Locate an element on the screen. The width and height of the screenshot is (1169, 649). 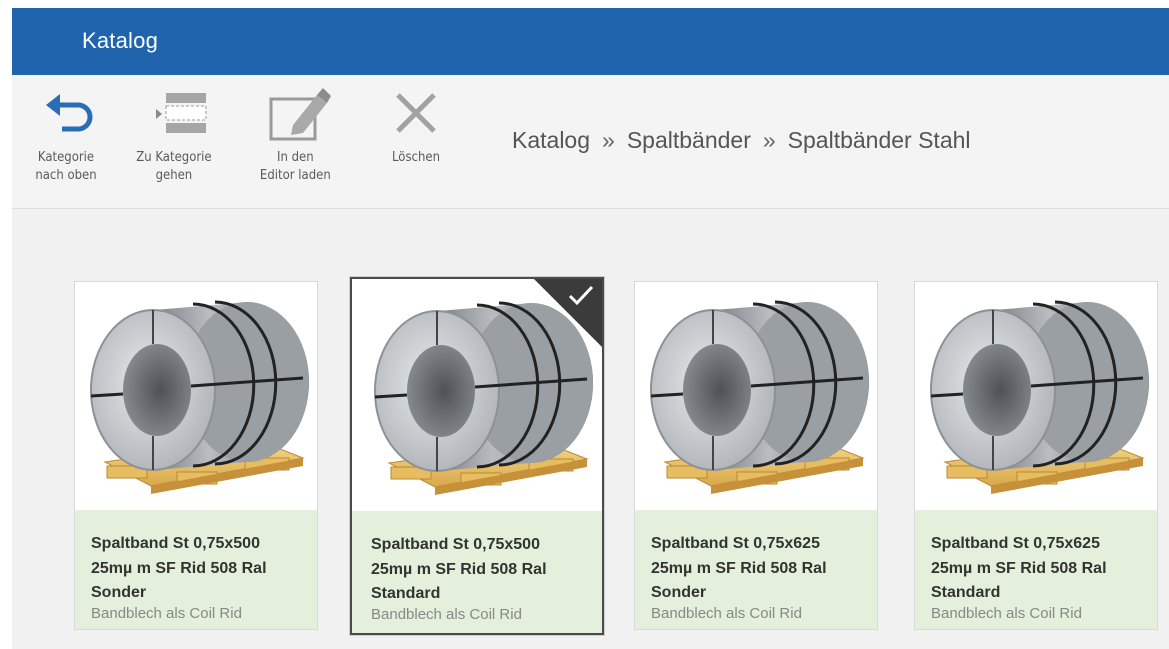
load-editor-label: In den Editor laden is located at coordinates (295, 166).